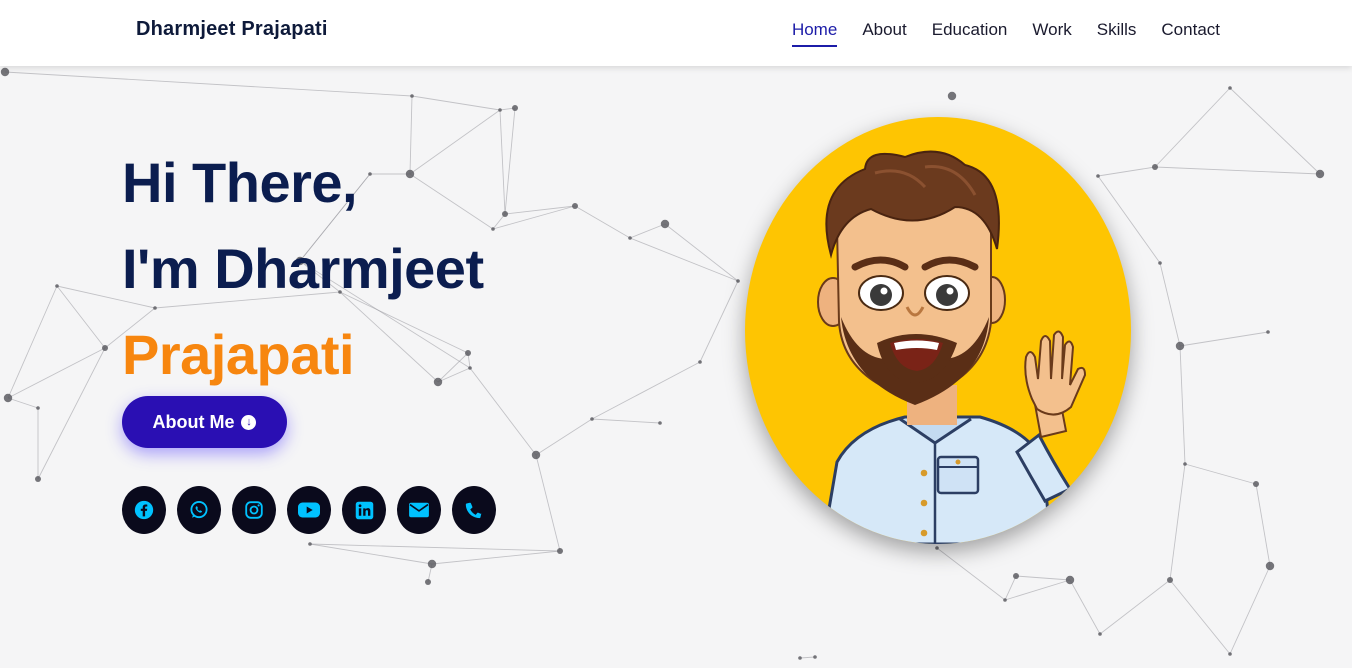 This screenshot has width=1352, height=668. I want to click on social-links, so click(309, 510).